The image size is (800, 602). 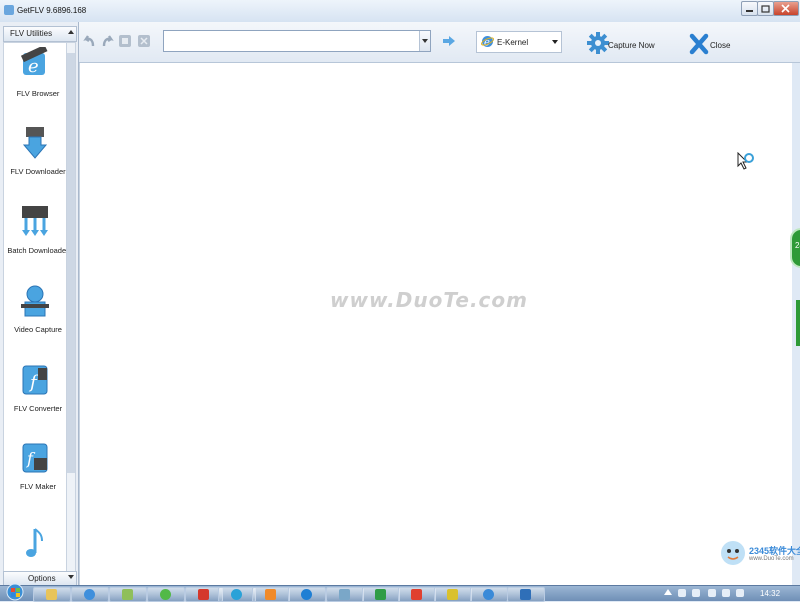 What do you see at coordinates (400, 592) in the screenshot?
I see `taskbar: 14:32` at bounding box center [400, 592].